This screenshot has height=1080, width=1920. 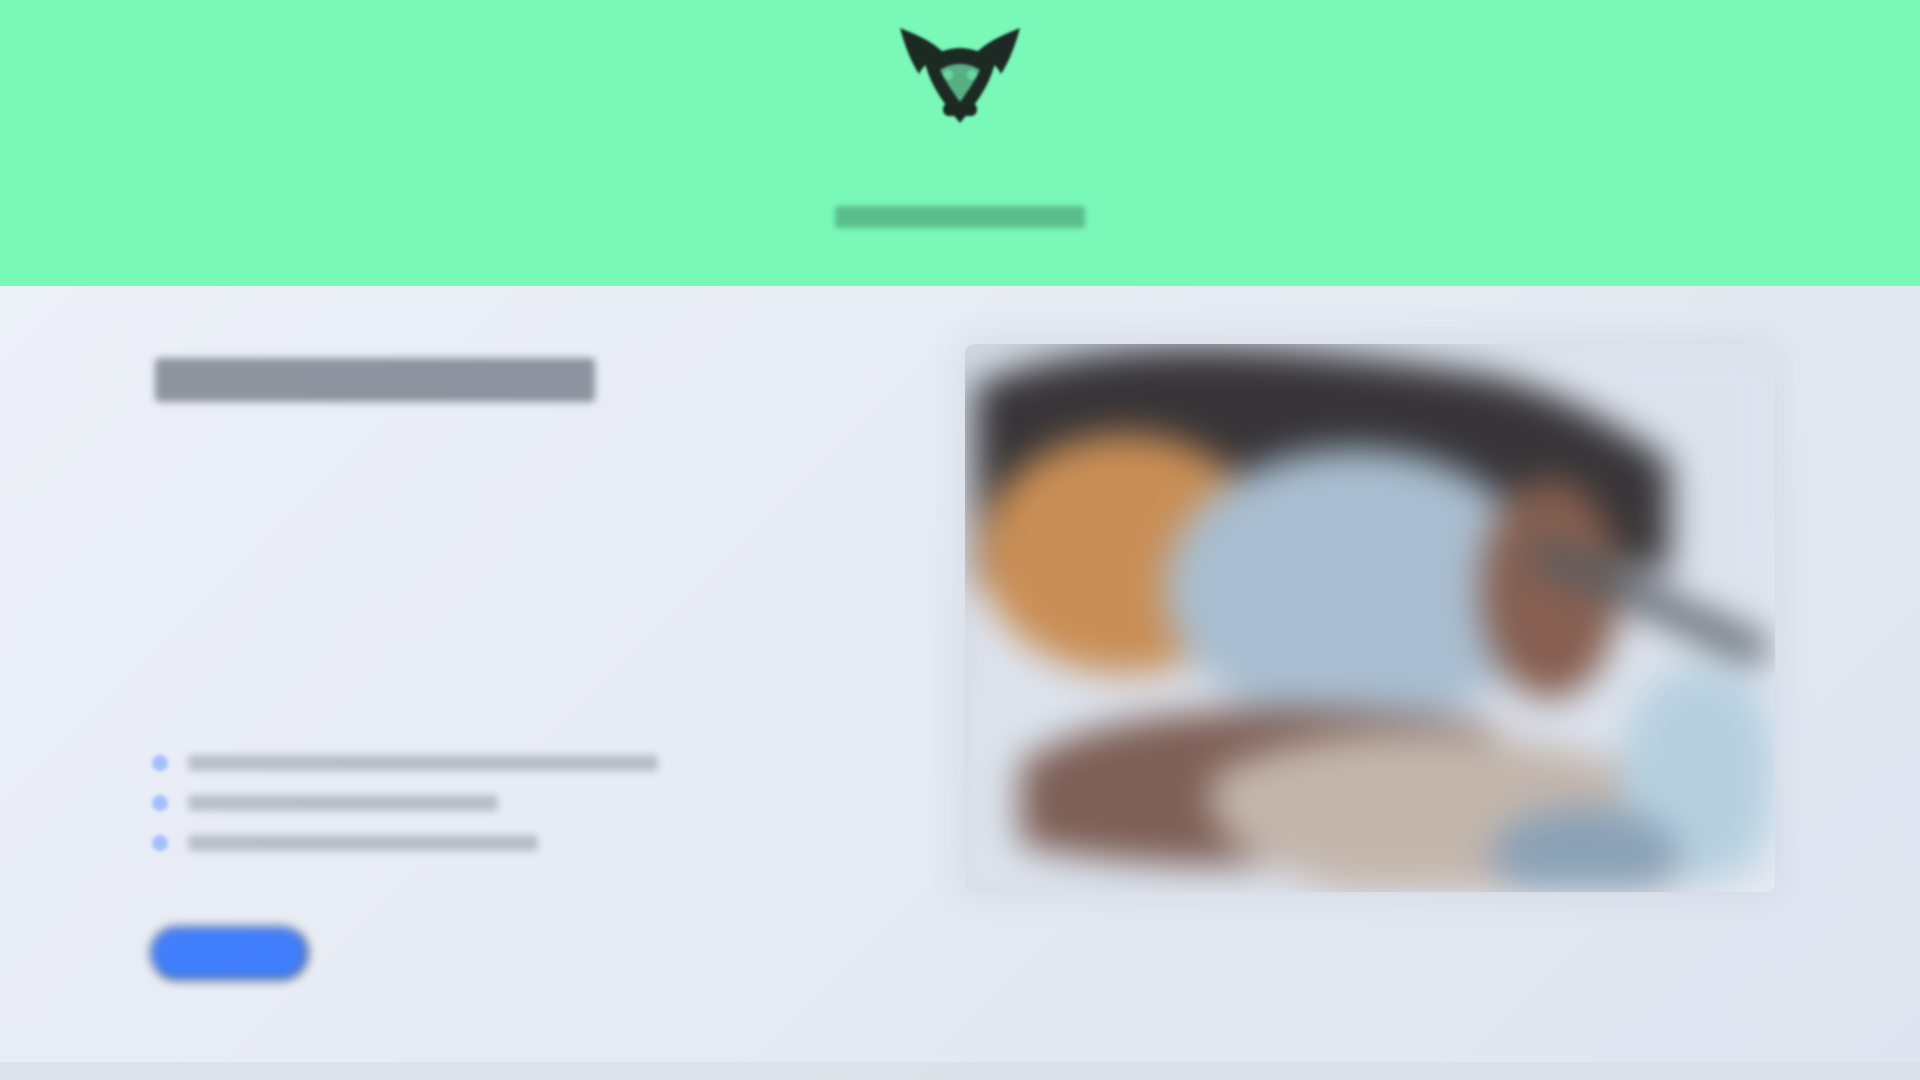 What do you see at coordinates (375, 380) in the screenshot?
I see `hero-heading` at bounding box center [375, 380].